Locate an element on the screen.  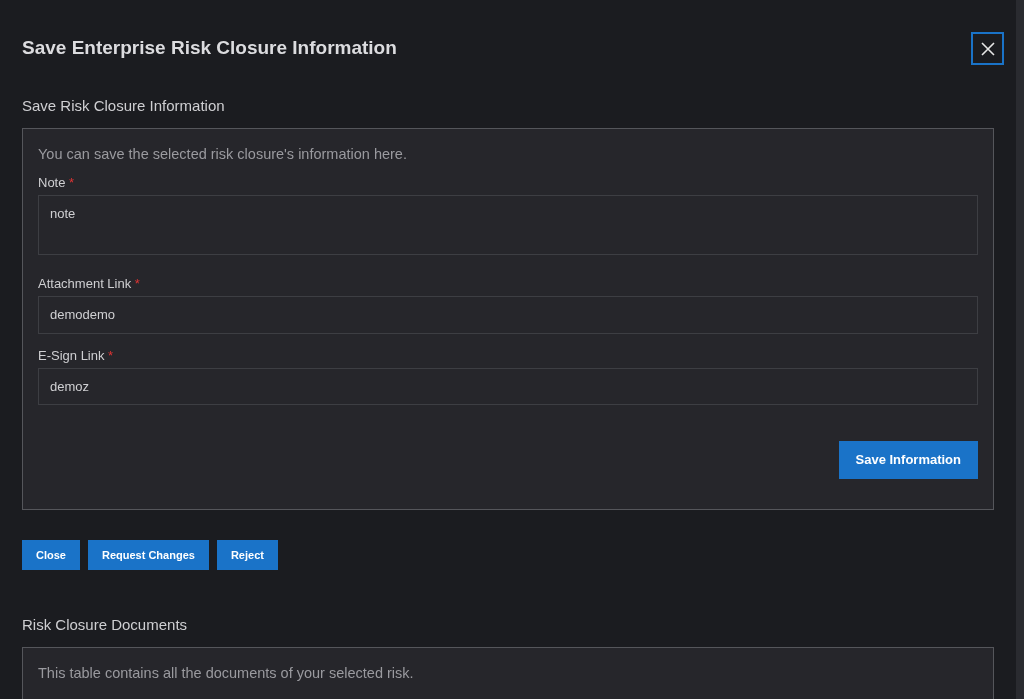
field-label: E-Sign Link is located at coordinates (71, 355).